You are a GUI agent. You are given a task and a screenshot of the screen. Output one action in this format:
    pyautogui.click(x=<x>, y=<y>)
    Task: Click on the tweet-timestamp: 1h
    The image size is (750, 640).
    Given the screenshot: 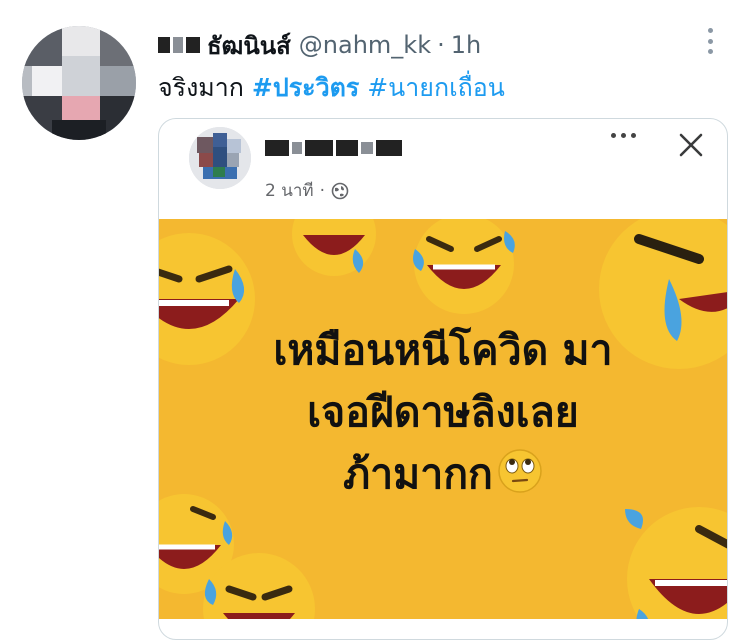 What is the action you would take?
    pyautogui.click(x=466, y=45)
    